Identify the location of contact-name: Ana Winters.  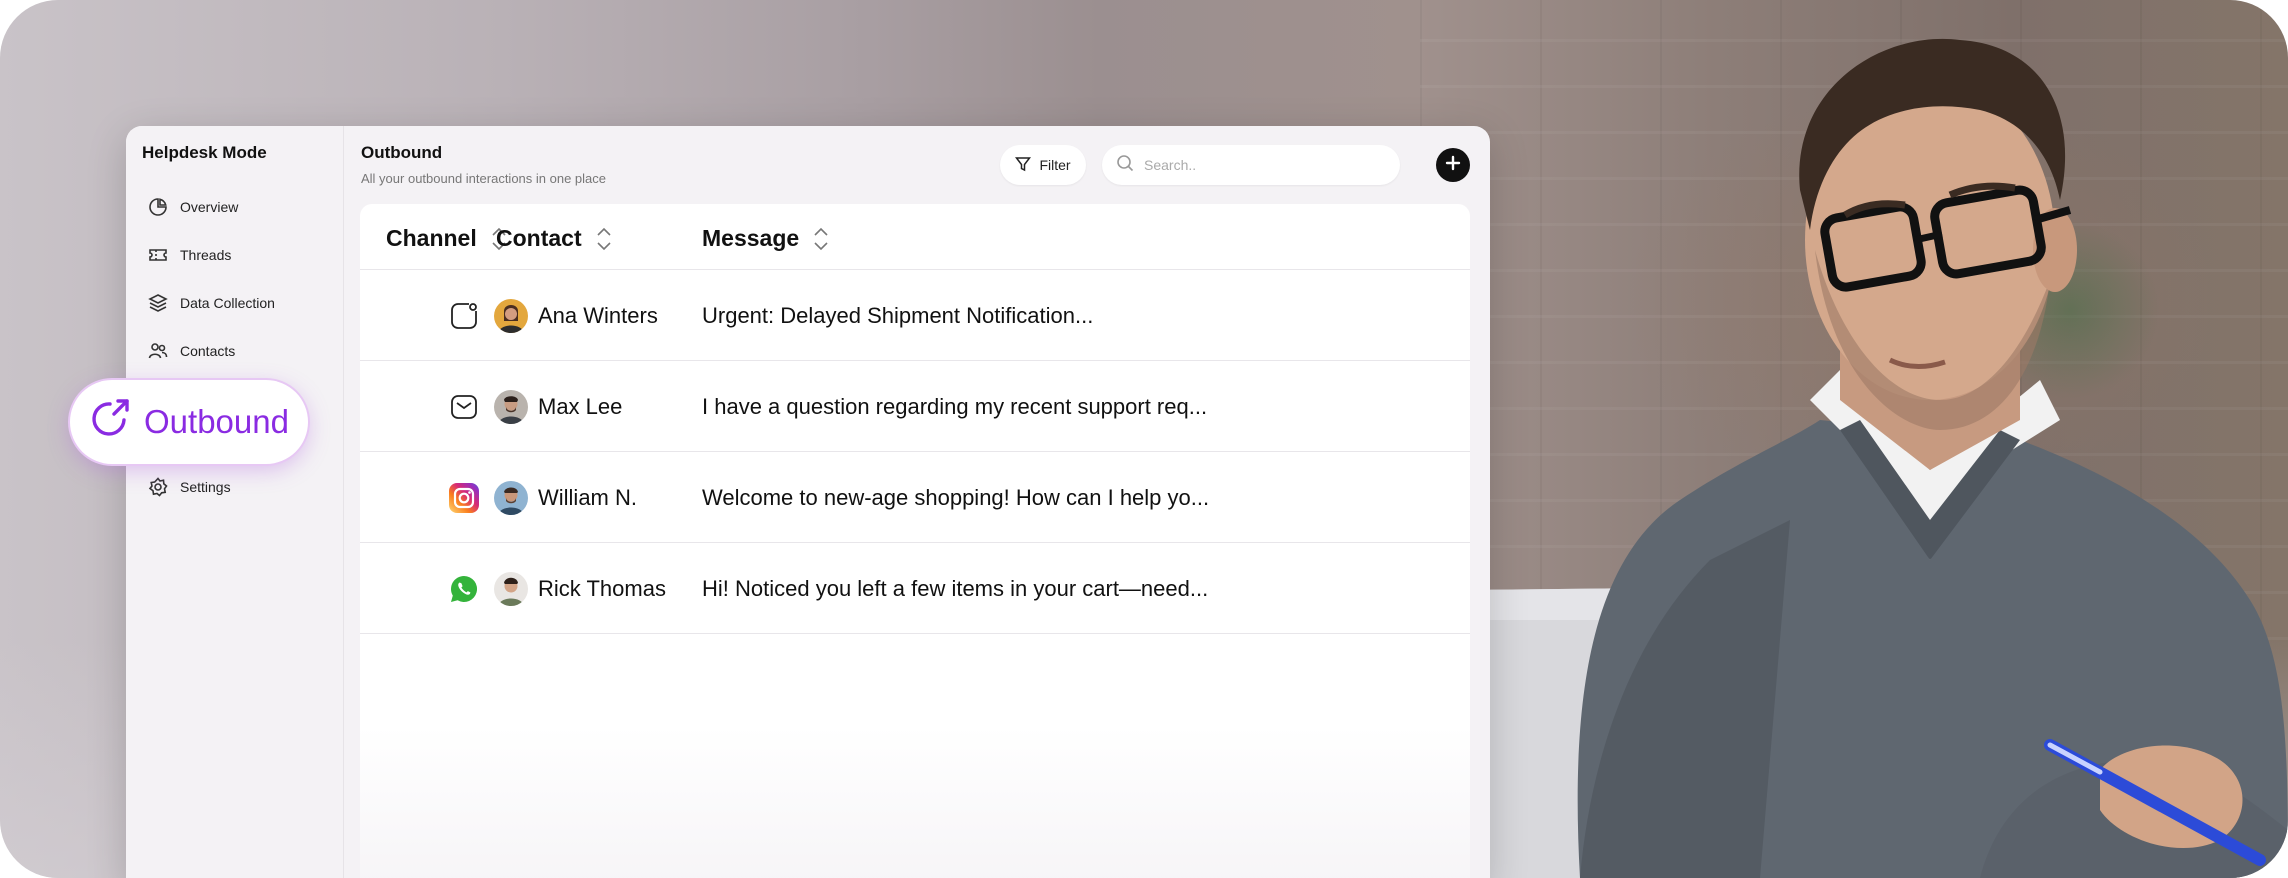
(598, 315).